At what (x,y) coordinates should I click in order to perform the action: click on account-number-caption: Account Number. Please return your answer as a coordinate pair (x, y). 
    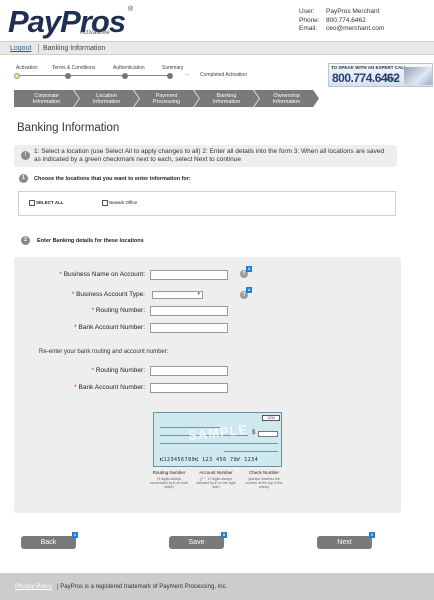
    Looking at the image, I should click on (216, 472).